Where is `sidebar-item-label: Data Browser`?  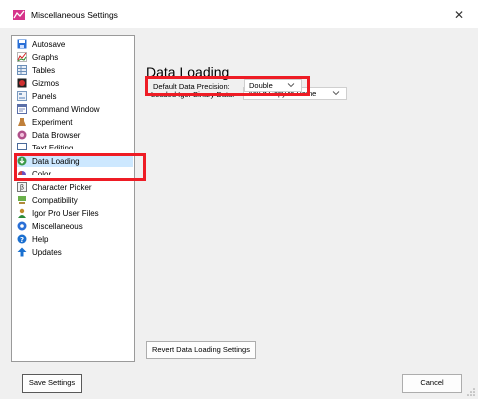
sidebar-item-label: Data Browser is located at coordinates (56, 135).